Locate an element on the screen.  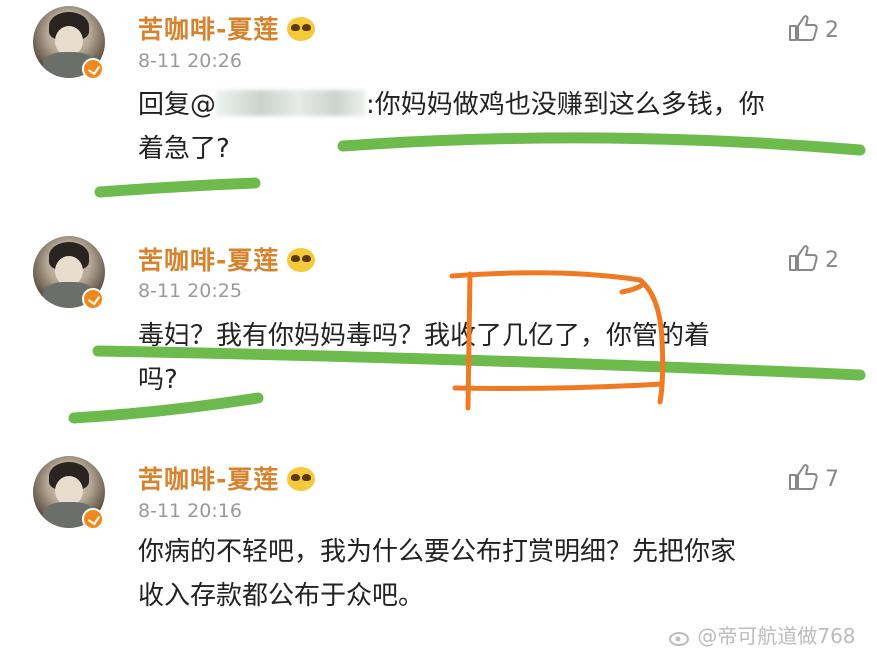
watermark: @帝可航道做768 is located at coordinates (762, 634).